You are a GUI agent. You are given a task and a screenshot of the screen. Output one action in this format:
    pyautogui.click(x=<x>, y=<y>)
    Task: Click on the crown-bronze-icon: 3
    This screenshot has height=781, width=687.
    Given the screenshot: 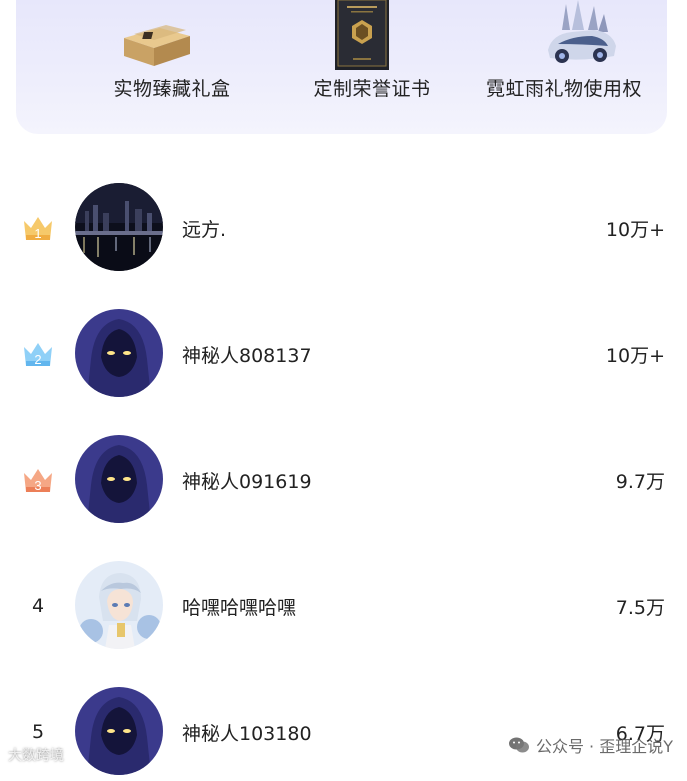 What is the action you would take?
    pyautogui.click(x=38, y=481)
    